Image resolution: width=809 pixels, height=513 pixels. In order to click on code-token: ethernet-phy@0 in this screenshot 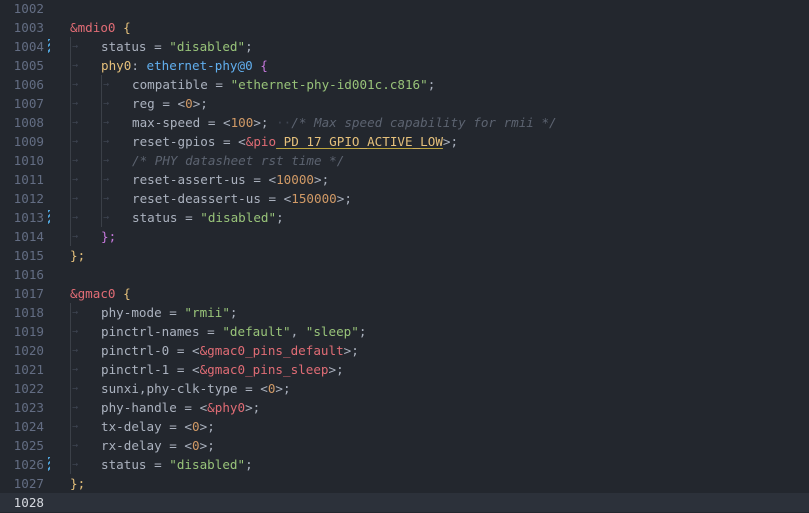, I will do `click(199, 65)`.